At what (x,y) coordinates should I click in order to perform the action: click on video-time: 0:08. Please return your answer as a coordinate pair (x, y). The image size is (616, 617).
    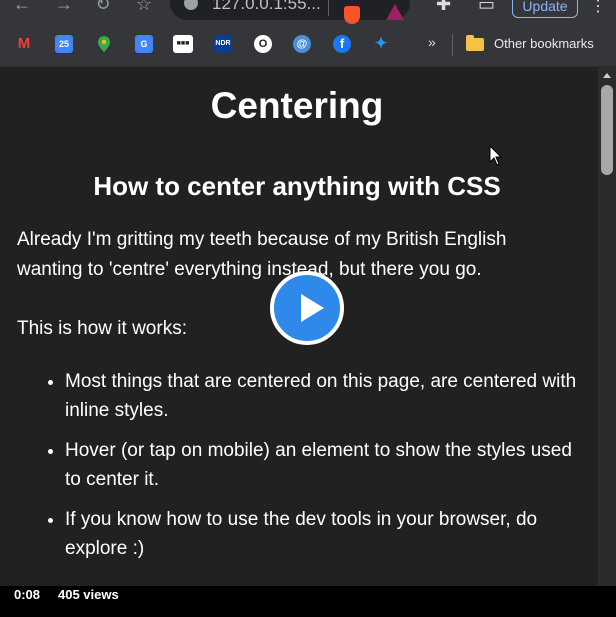
    Looking at the image, I should click on (27, 594).